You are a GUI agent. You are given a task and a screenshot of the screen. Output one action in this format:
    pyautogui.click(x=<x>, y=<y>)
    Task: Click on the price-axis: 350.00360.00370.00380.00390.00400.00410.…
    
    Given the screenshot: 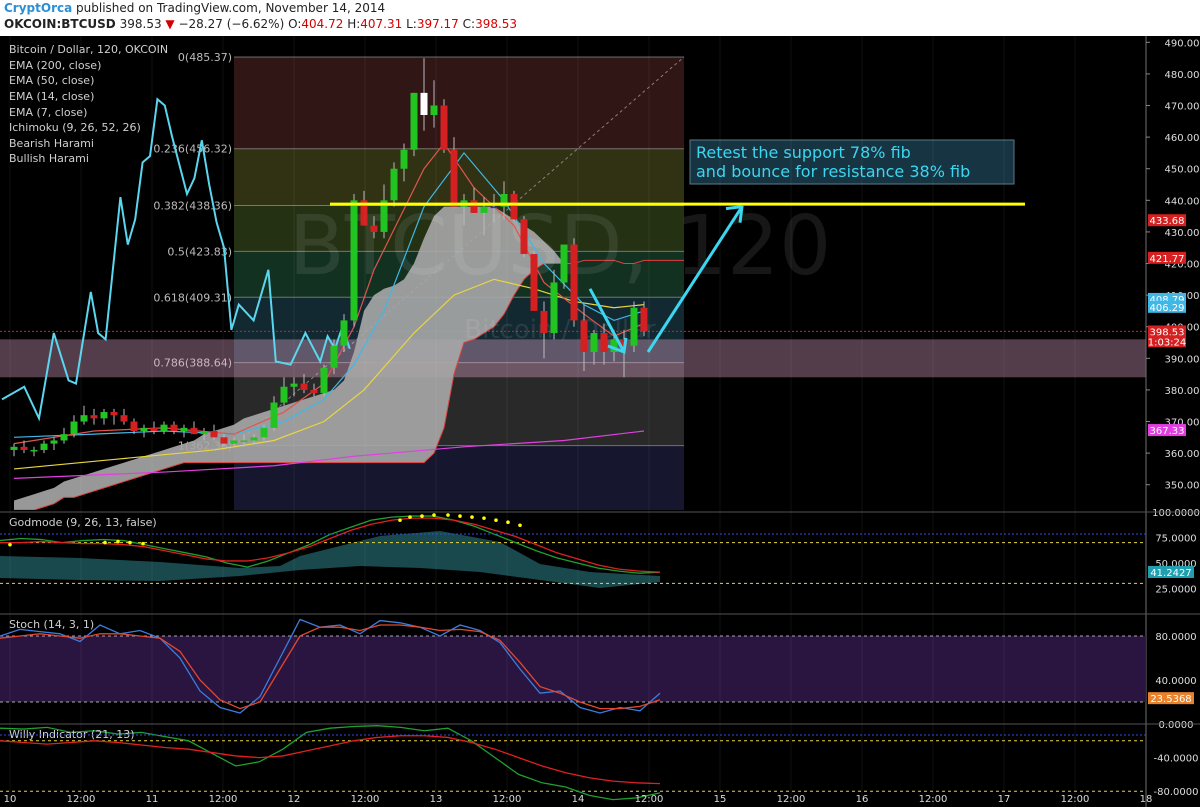 What is the action you would take?
    pyautogui.click(x=1172, y=421)
    